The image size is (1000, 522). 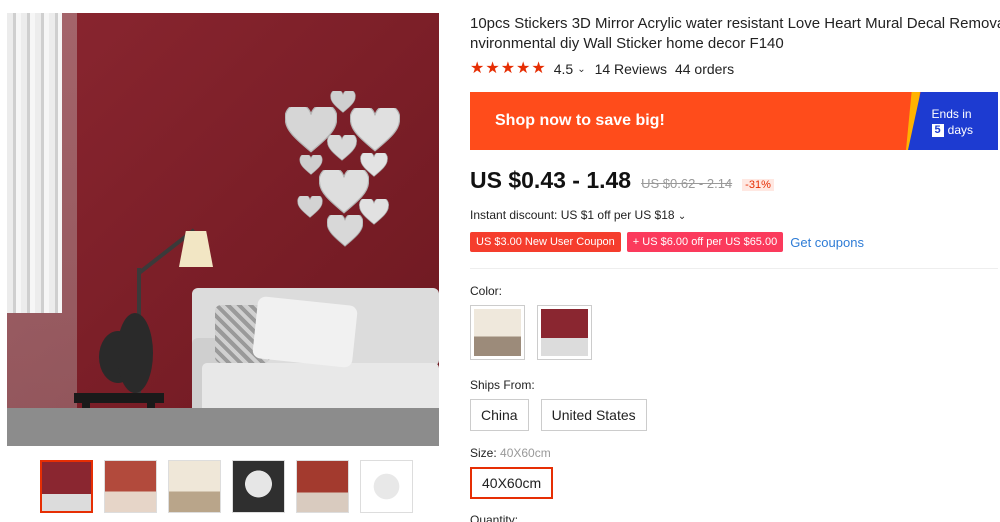 I want to click on color-option-red-wall, so click(x=564, y=332).